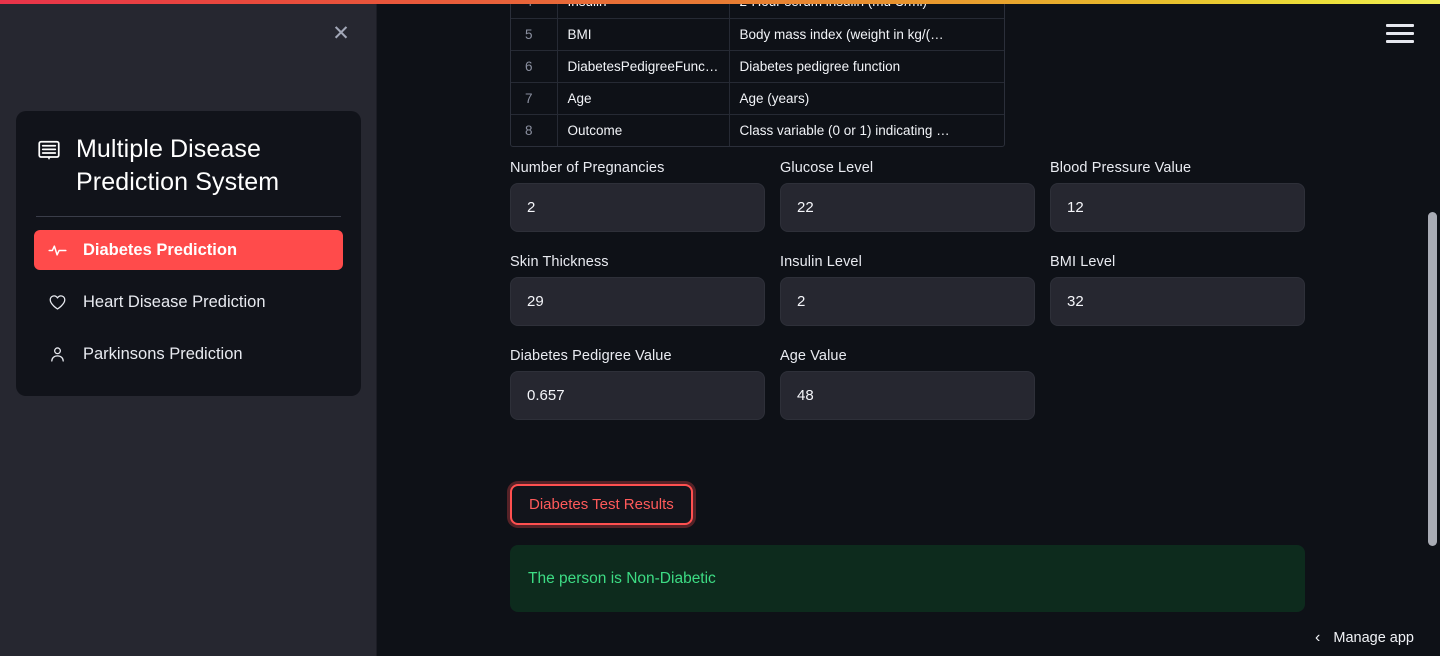 This screenshot has height=656, width=1440. Describe the element at coordinates (1121, 168) in the screenshot. I see `field-label: Blood Pressure Value` at that location.